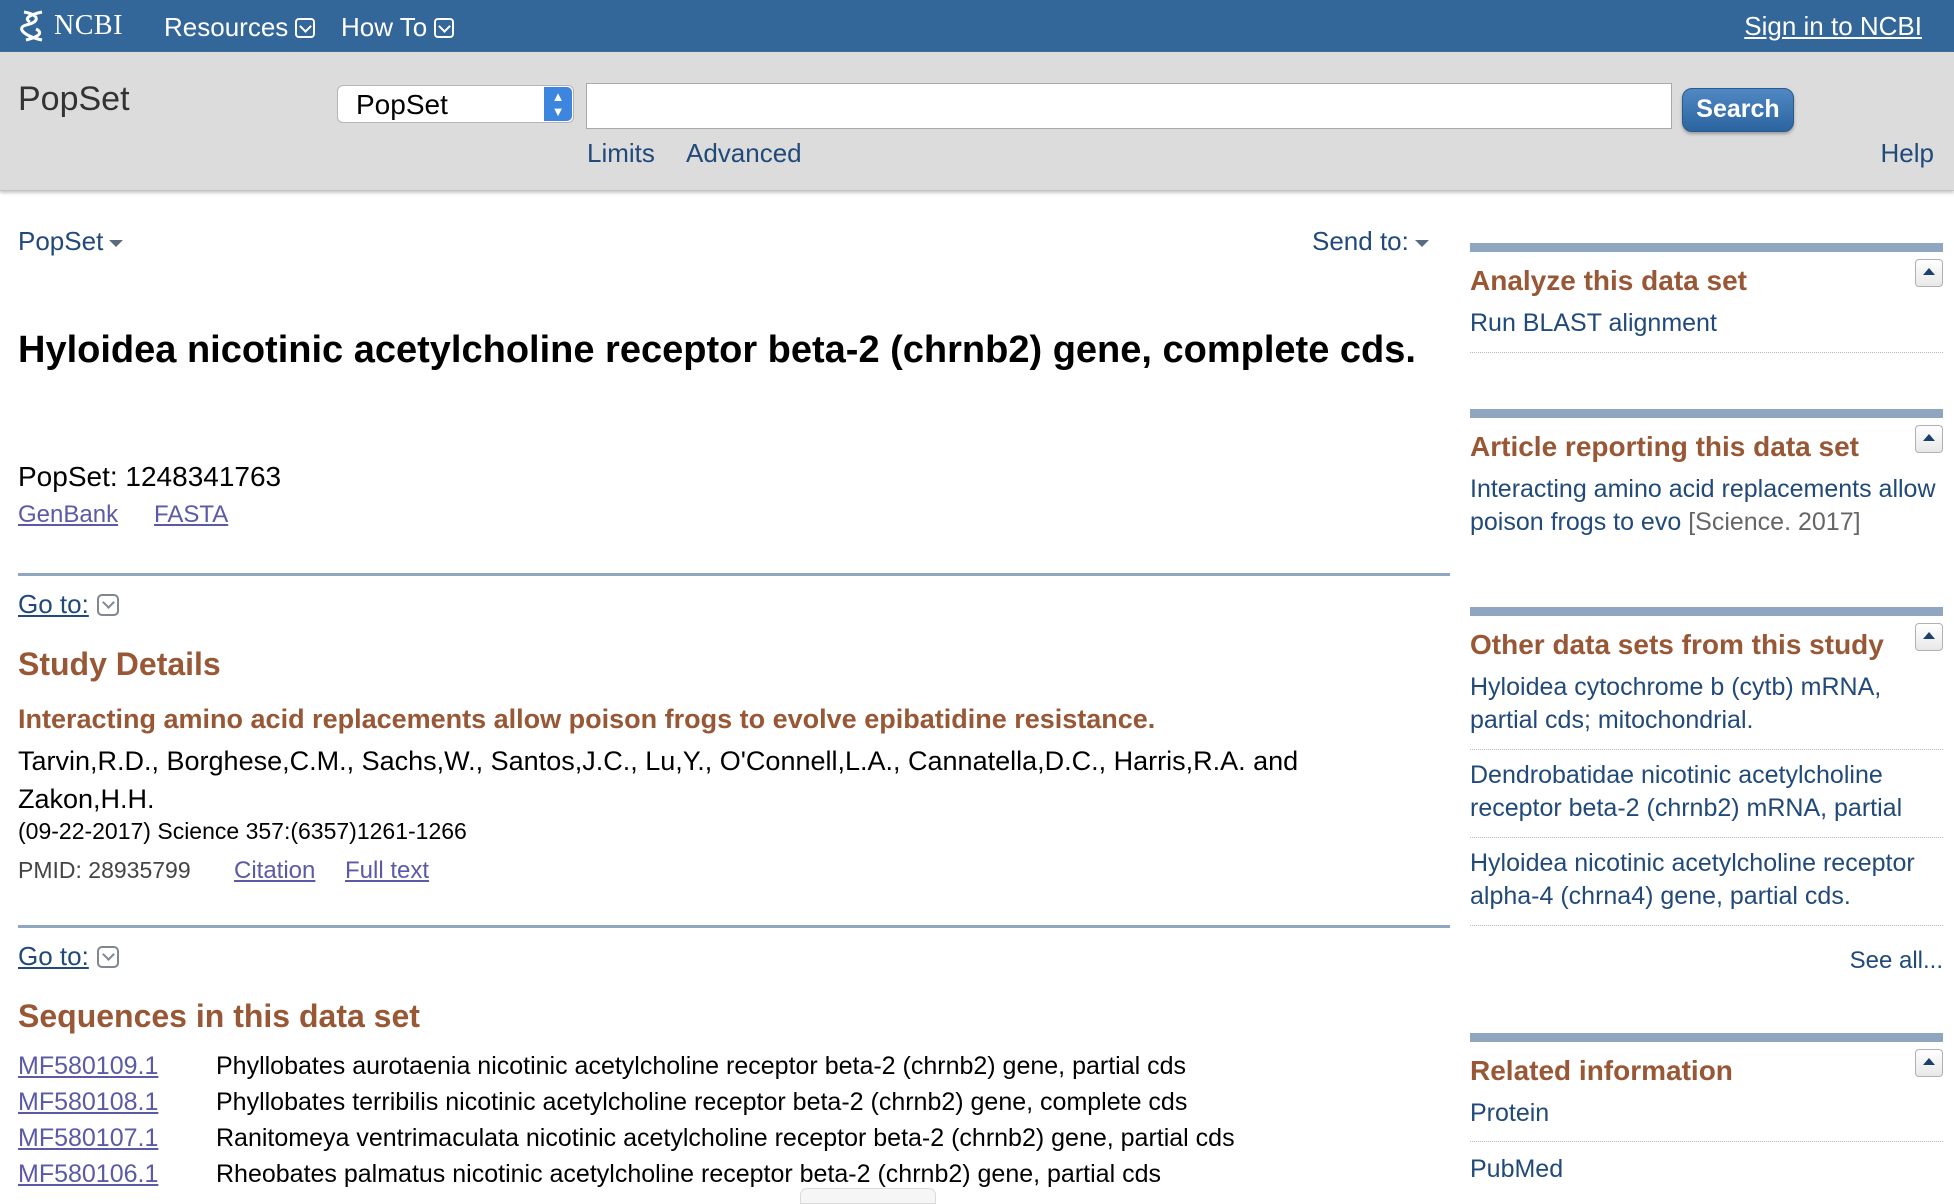 Image resolution: width=1954 pixels, height=1204 pixels. What do you see at coordinates (1774, 522) in the screenshot?
I see `article-source: [Science. 2017]` at bounding box center [1774, 522].